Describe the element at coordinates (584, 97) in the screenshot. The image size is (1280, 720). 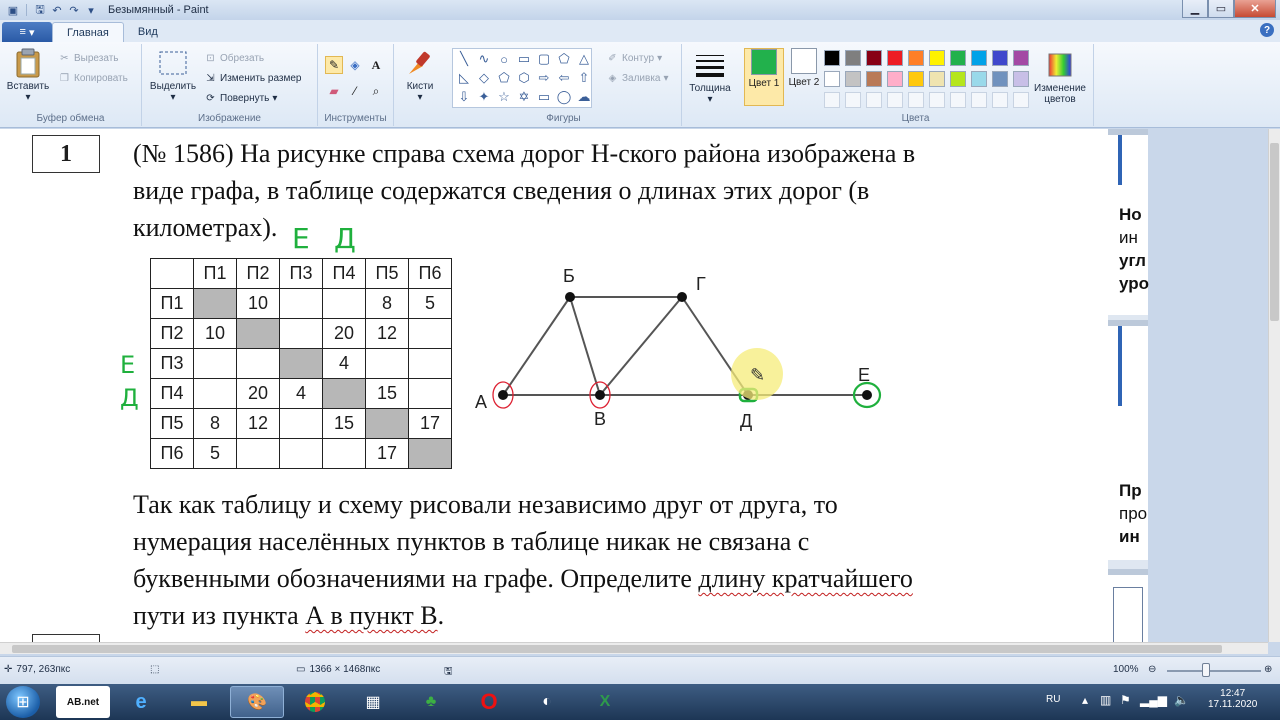
I see `callout-cloud-shape-icon: ☁` at that location.